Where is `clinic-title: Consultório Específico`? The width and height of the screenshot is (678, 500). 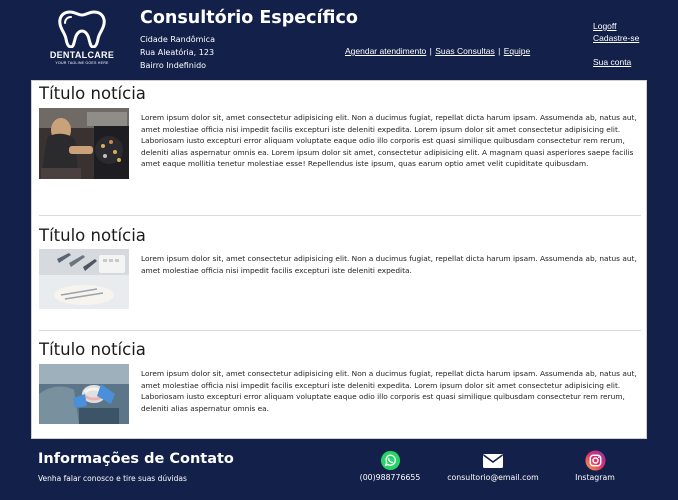
clinic-title: Consultório Específico is located at coordinates (249, 18).